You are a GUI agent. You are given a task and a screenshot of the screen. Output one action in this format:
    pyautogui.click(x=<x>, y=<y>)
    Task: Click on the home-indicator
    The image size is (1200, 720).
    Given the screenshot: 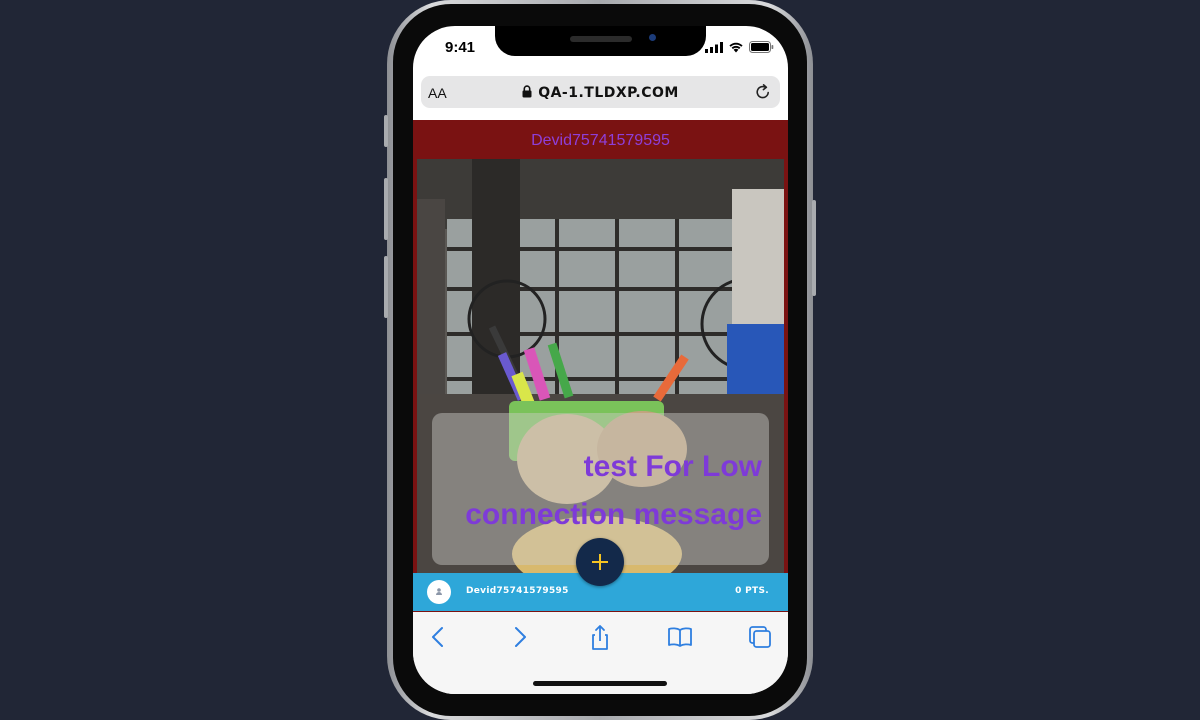 What is the action you would take?
    pyautogui.click(x=600, y=683)
    